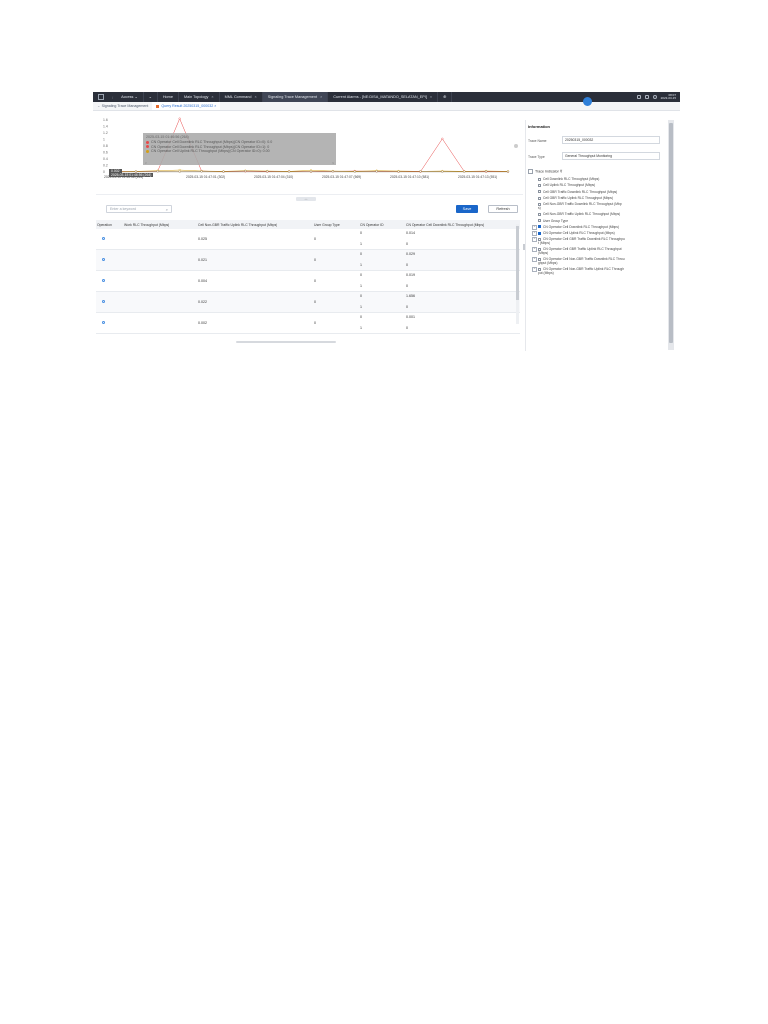 This screenshot has height=1024, width=768. Describe the element at coordinates (241, 97) in the screenshot. I see `tab-mml-command: MML Command ×` at that location.